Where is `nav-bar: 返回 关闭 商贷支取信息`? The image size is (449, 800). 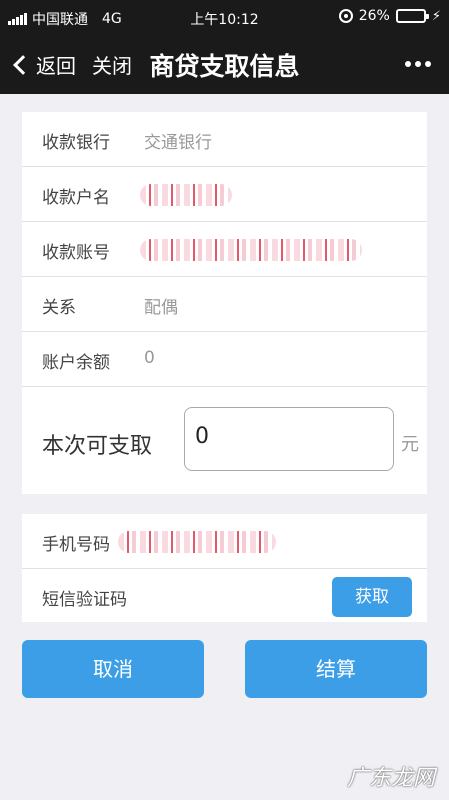 nav-bar: 返回 关闭 商贷支取信息 is located at coordinates (224, 65).